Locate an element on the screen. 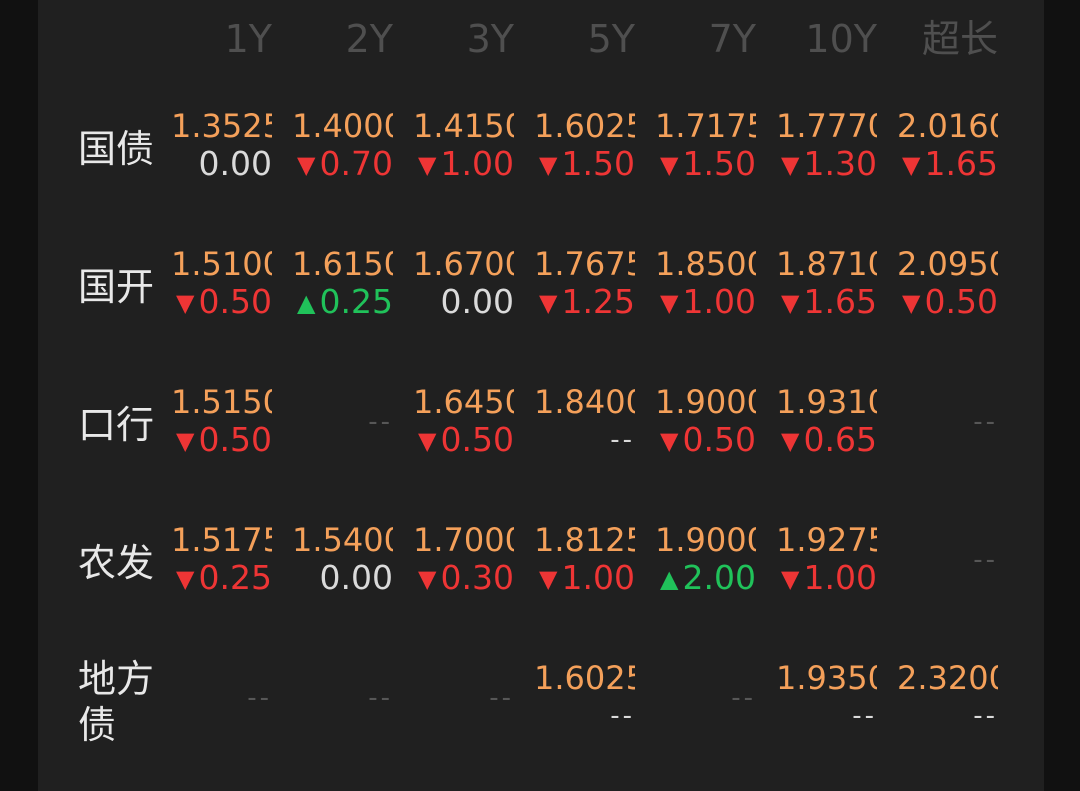 This screenshot has width=1080, height=791. yield-cell: 1.5100 ▼ 0.50 is located at coordinates (221, 282).